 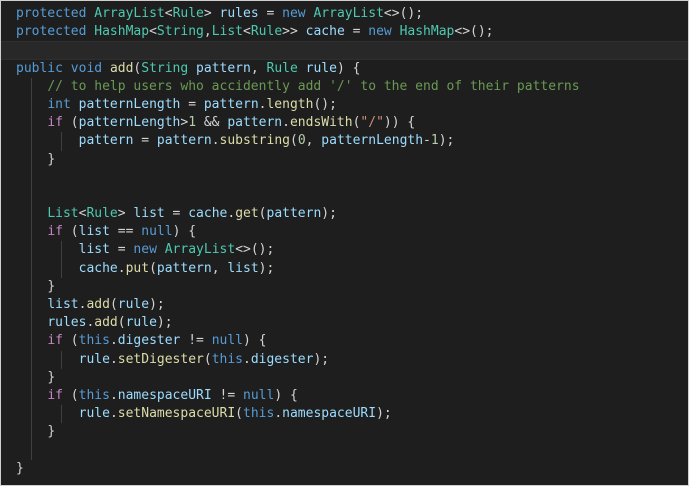 What do you see at coordinates (344, 396) in the screenshot?
I see `code-line: if (this.namespaceURI != null) {` at bounding box center [344, 396].